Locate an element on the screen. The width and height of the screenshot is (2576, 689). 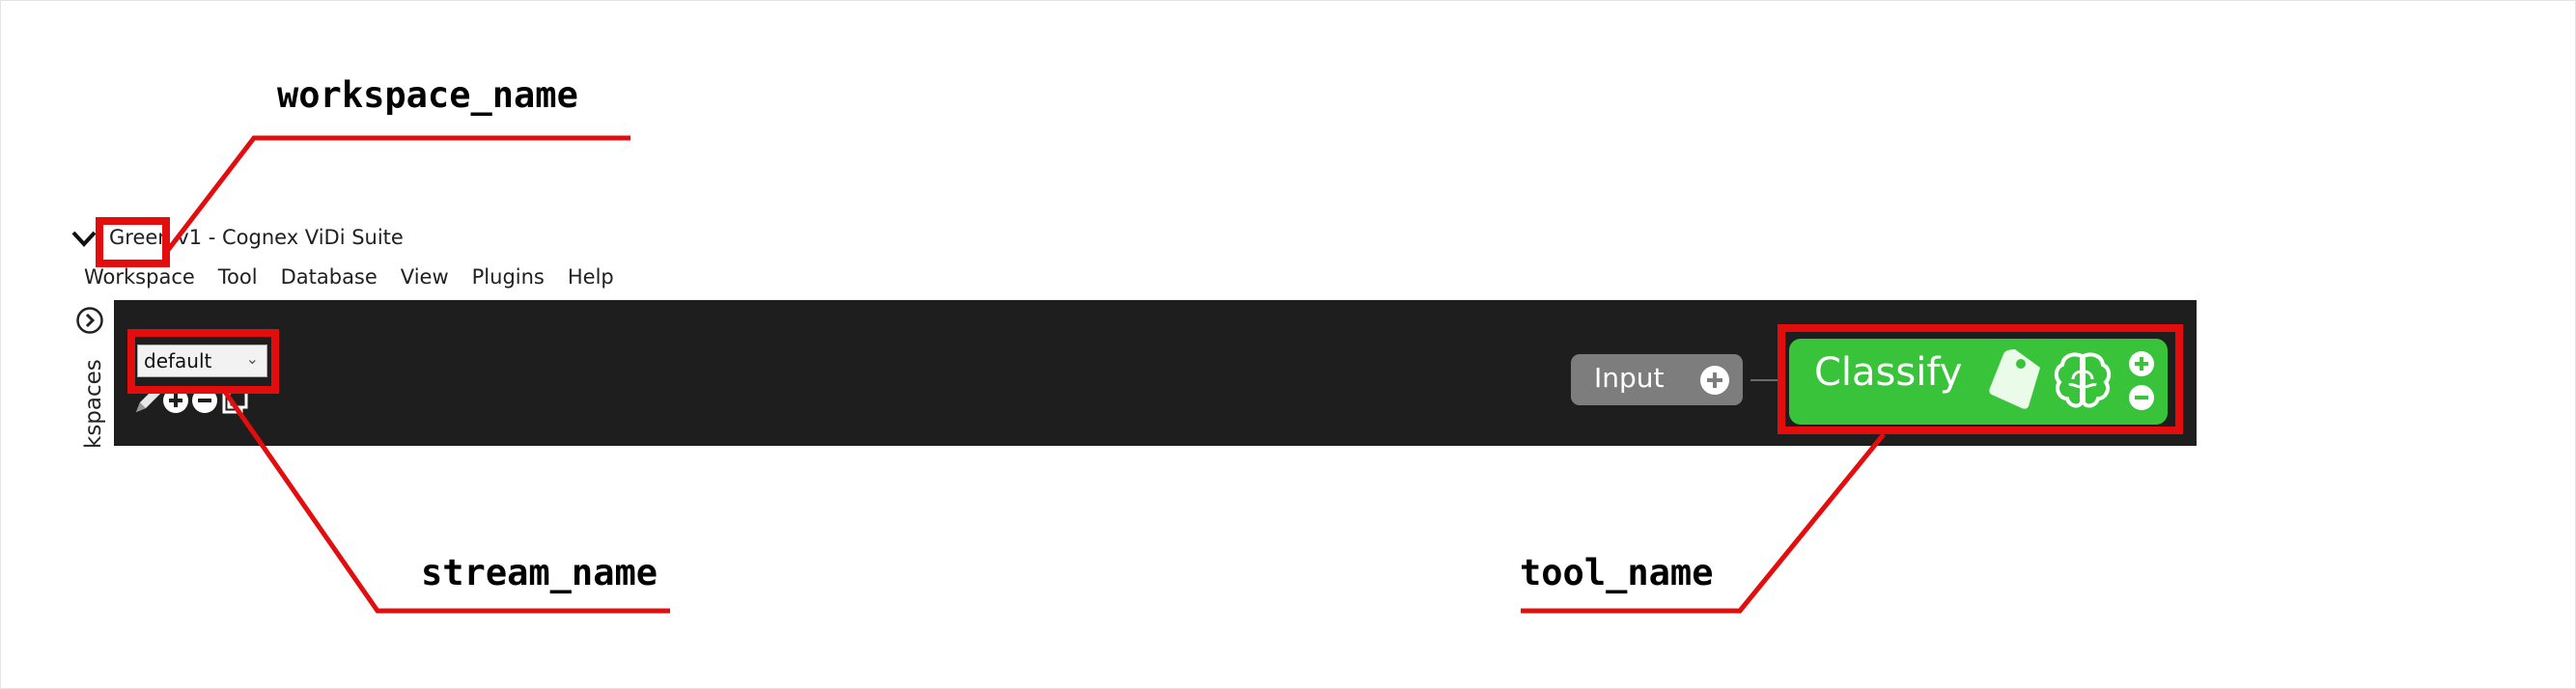
stream-name-highlight is located at coordinates (203, 361).